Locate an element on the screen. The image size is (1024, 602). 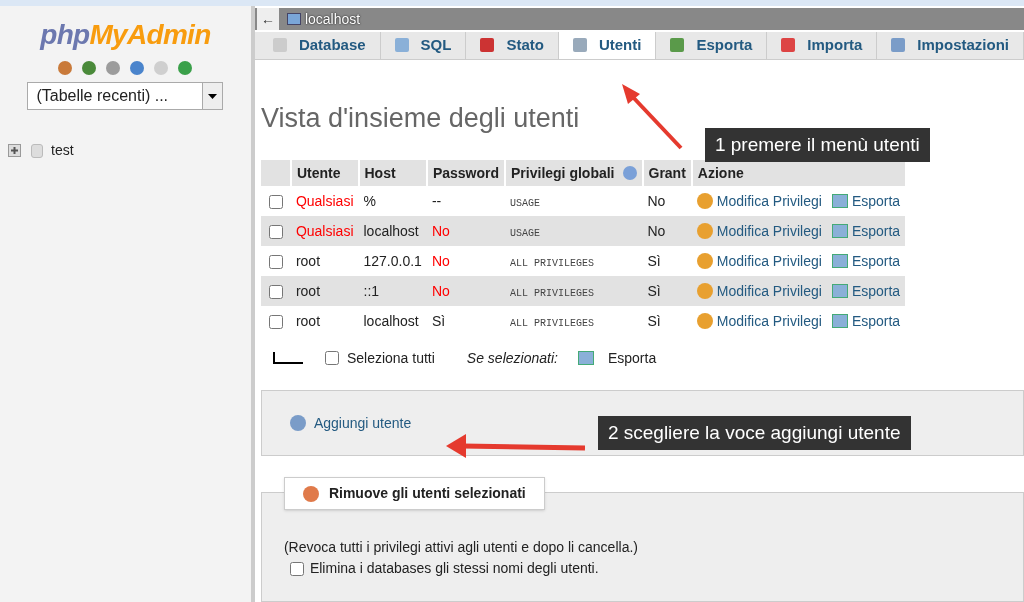
table-cell: % is located at coordinates (392, 201).